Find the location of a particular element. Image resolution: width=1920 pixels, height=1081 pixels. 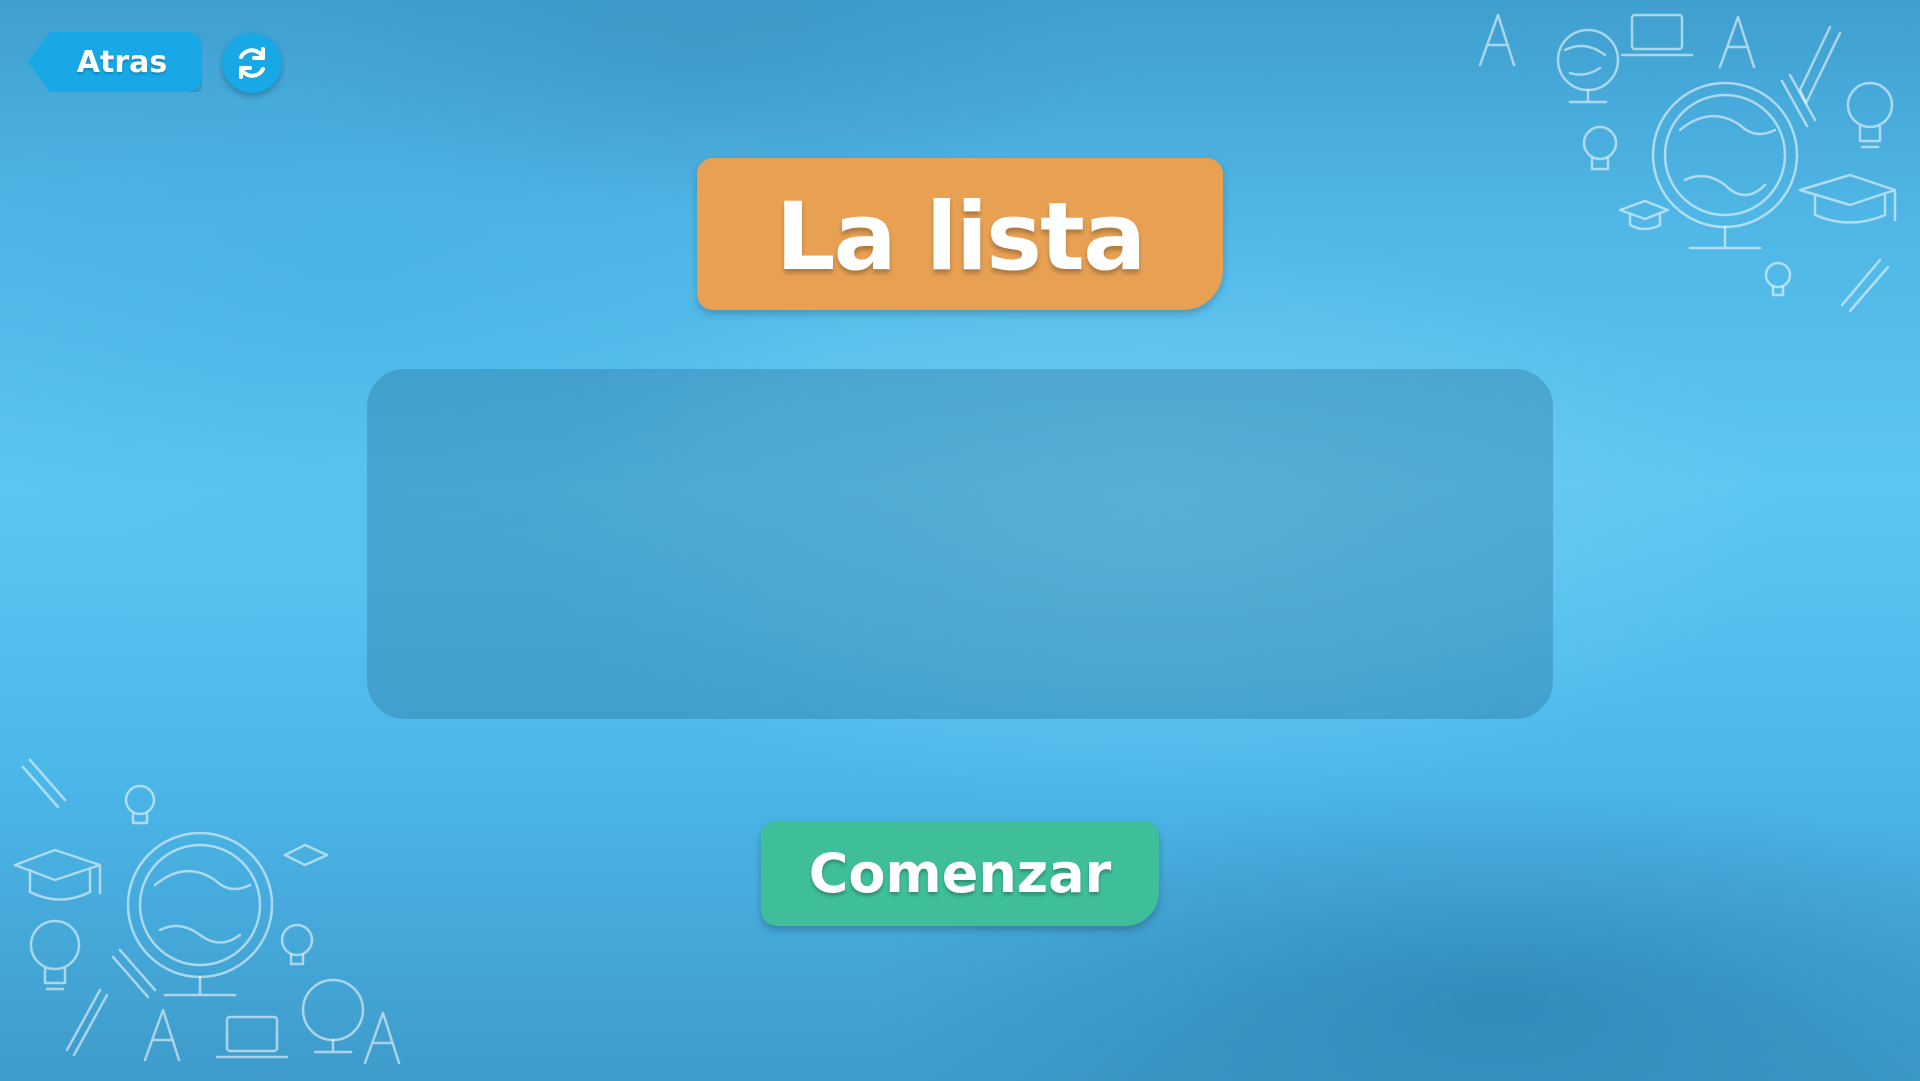

school-doodles-top-right is located at coordinates (1687, 163).